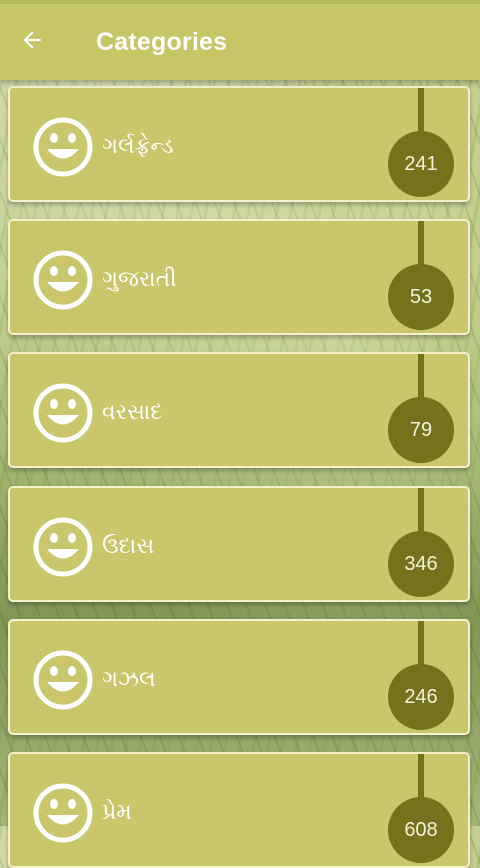  Describe the element at coordinates (421, 564) in the screenshot. I see `count-badge: 346` at that location.